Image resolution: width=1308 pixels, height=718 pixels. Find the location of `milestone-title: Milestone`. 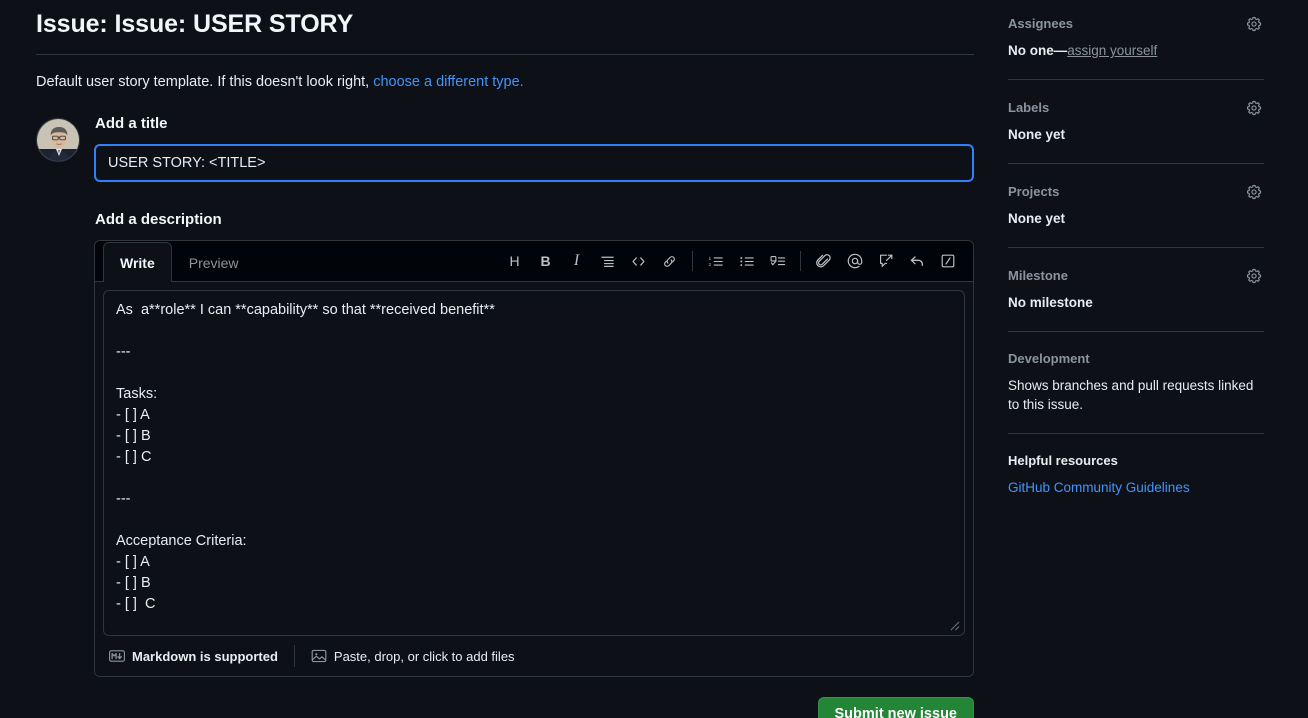

milestone-title: Milestone is located at coordinates (1038, 275).